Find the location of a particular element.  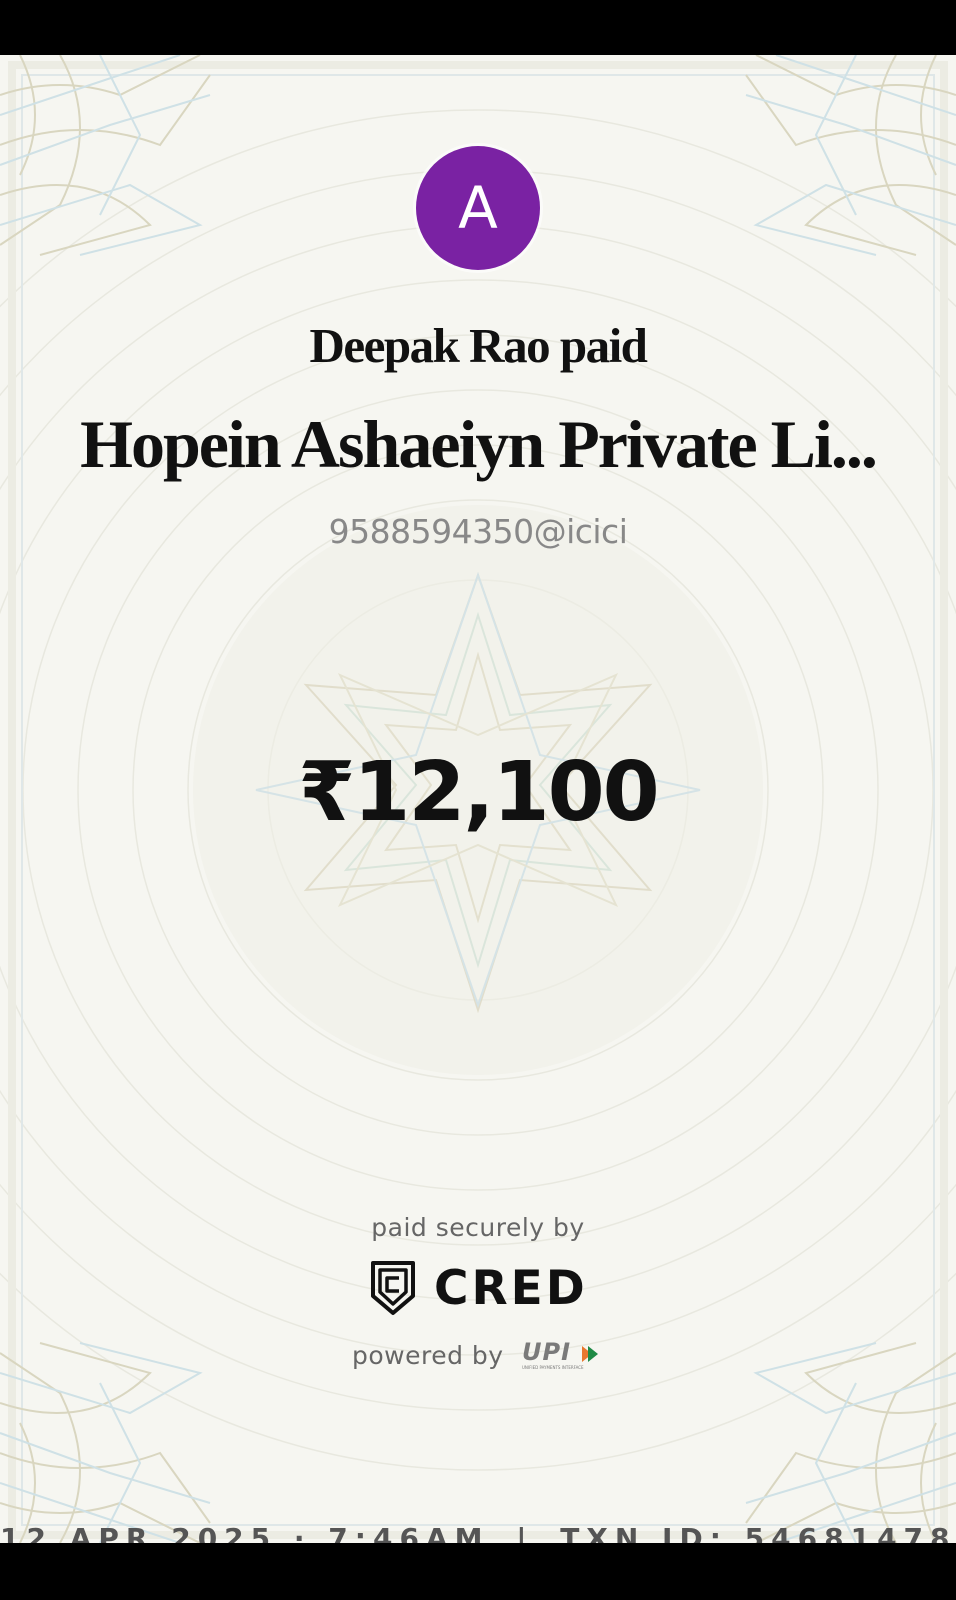

upi-logo-text: UPI is located at coordinates (546, 1352).